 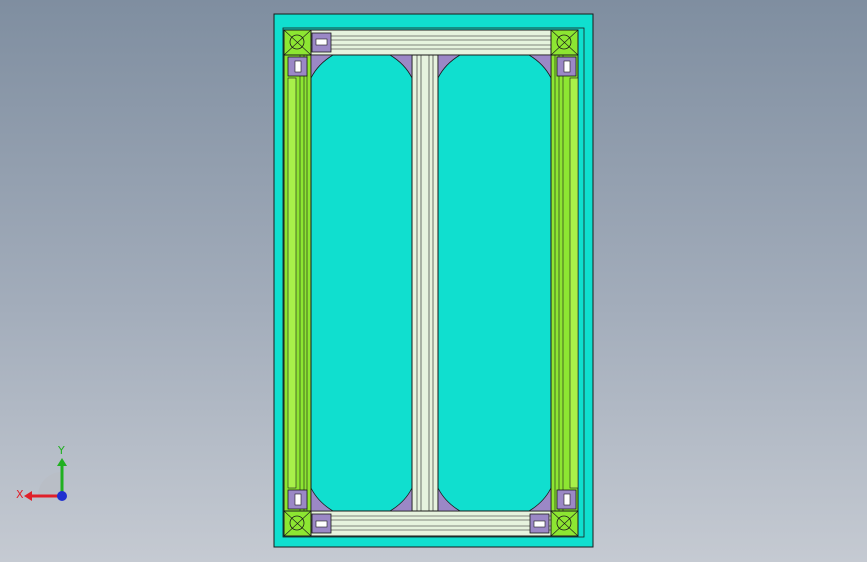 I want to click on corner-block-top-left, so click(x=297, y=42).